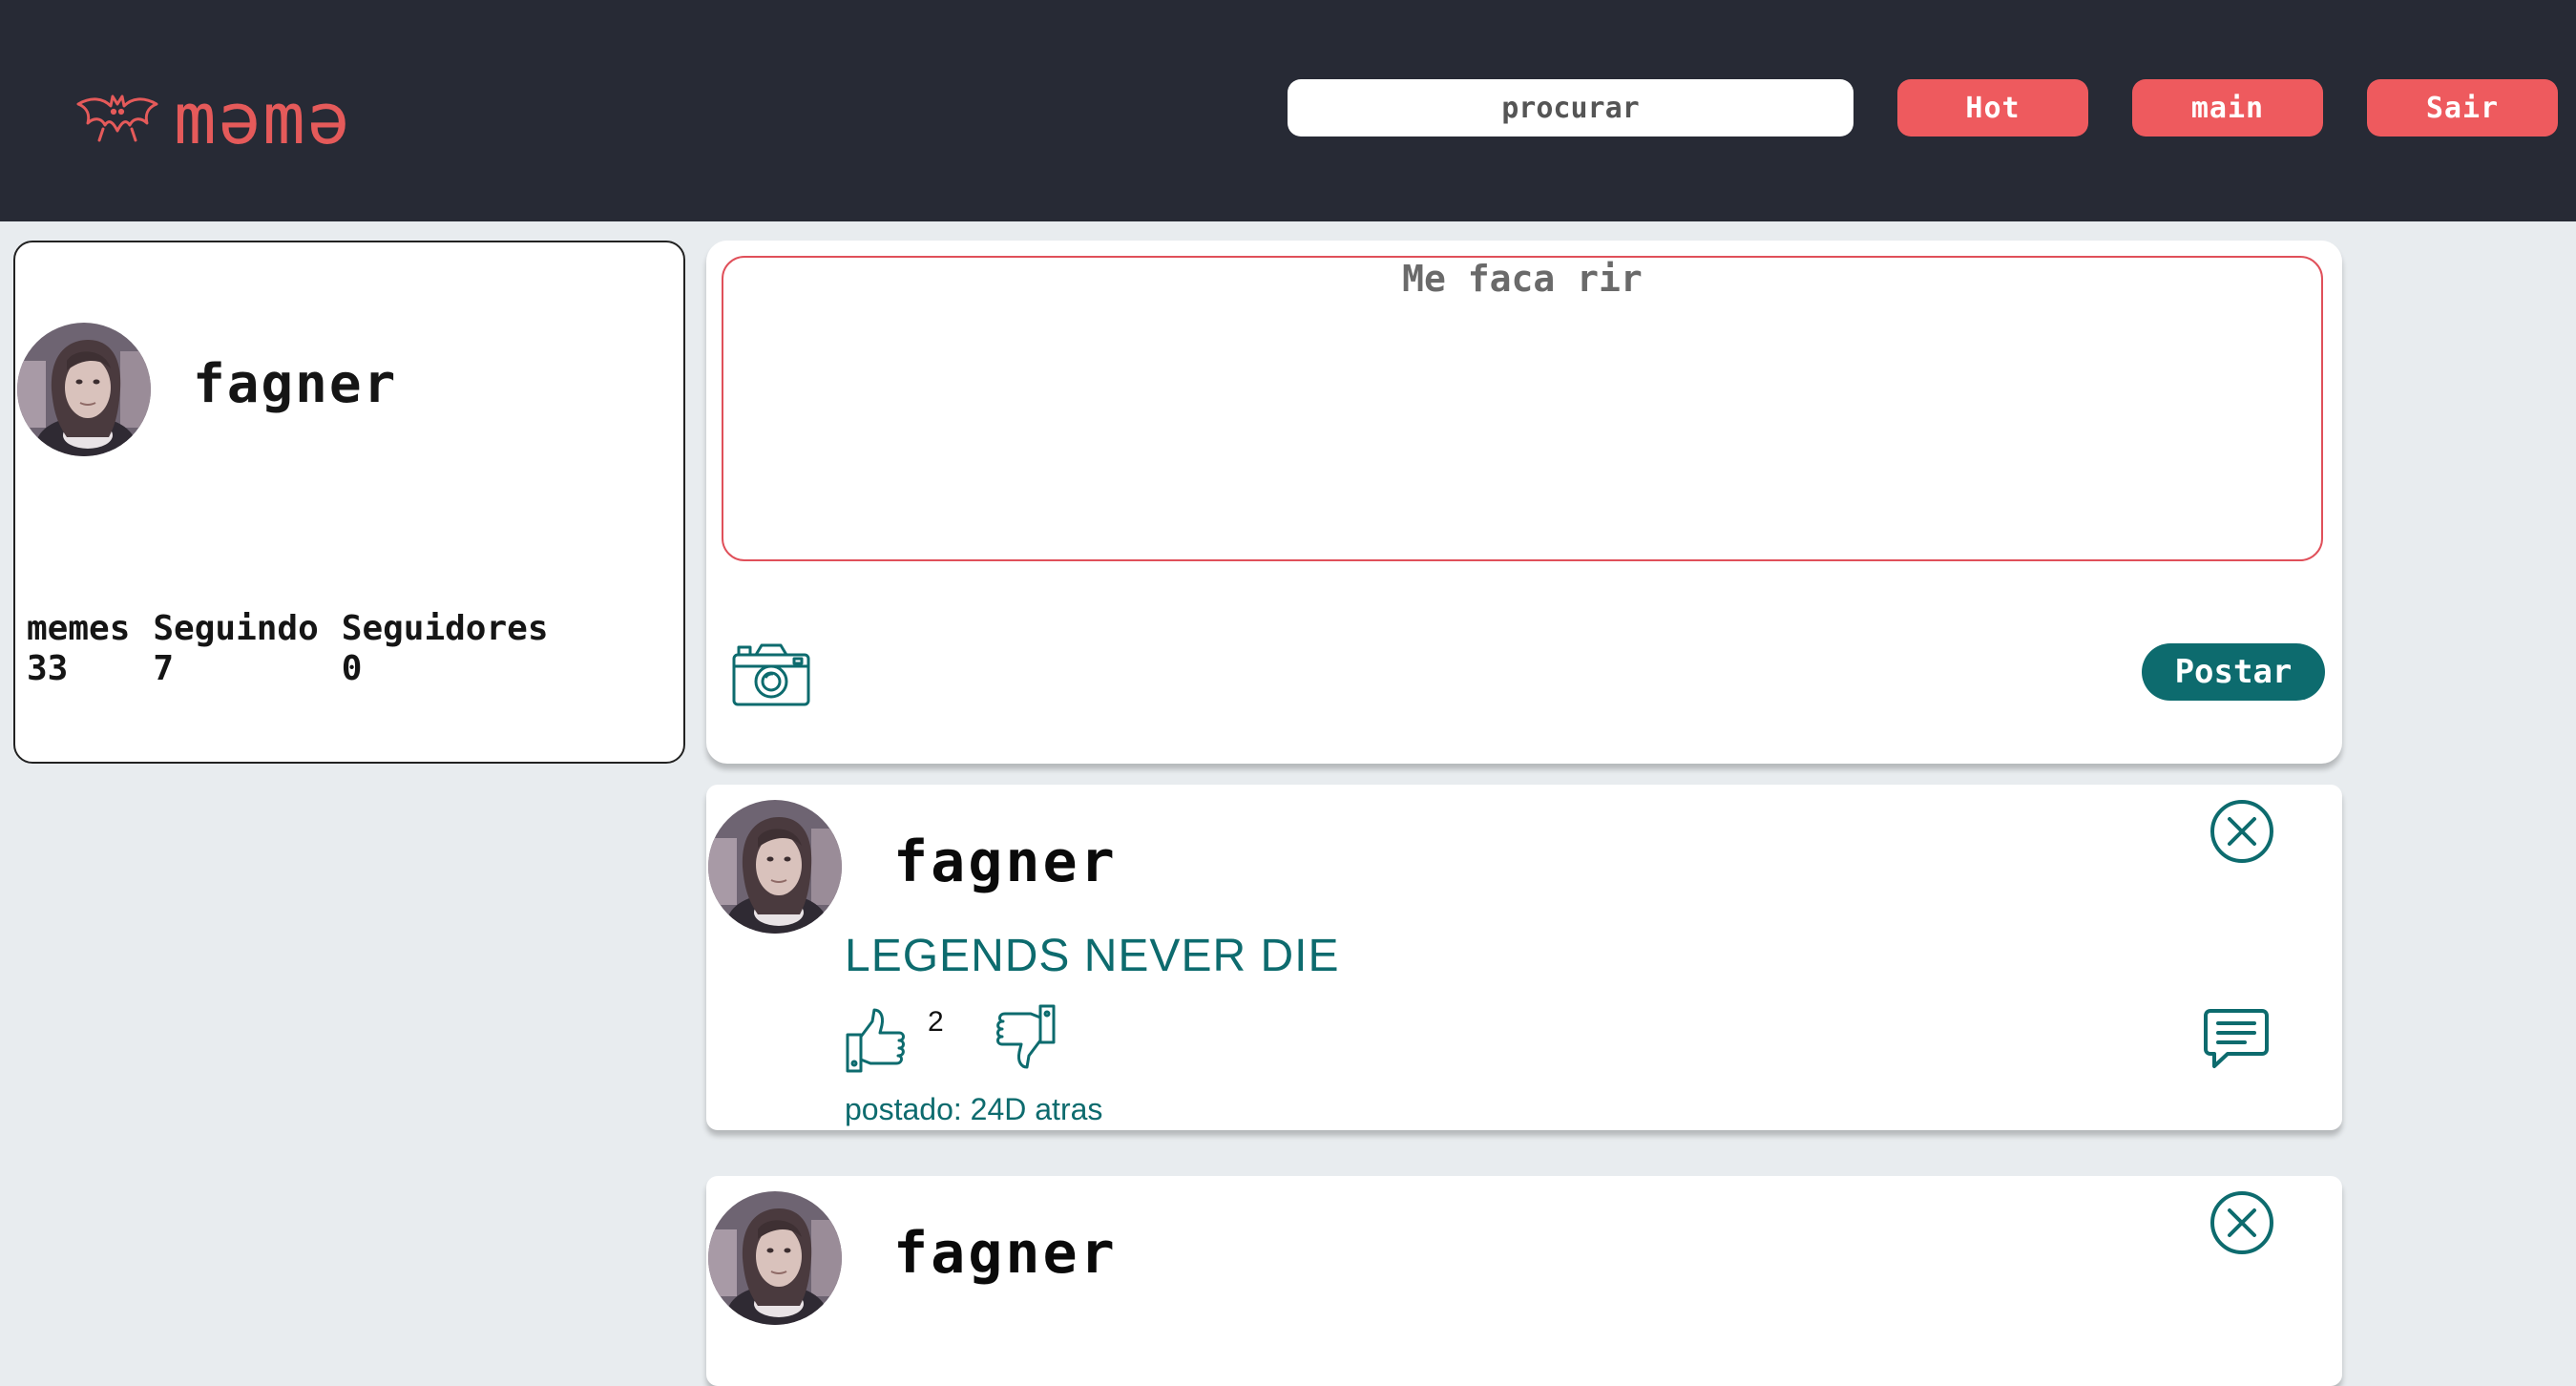 The width and height of the screenshot is (2576, 1386). What do you see at coordinates (936, 1022) in the screenshot?
I see `like-count: 2` at bounding box center [936, 1022].